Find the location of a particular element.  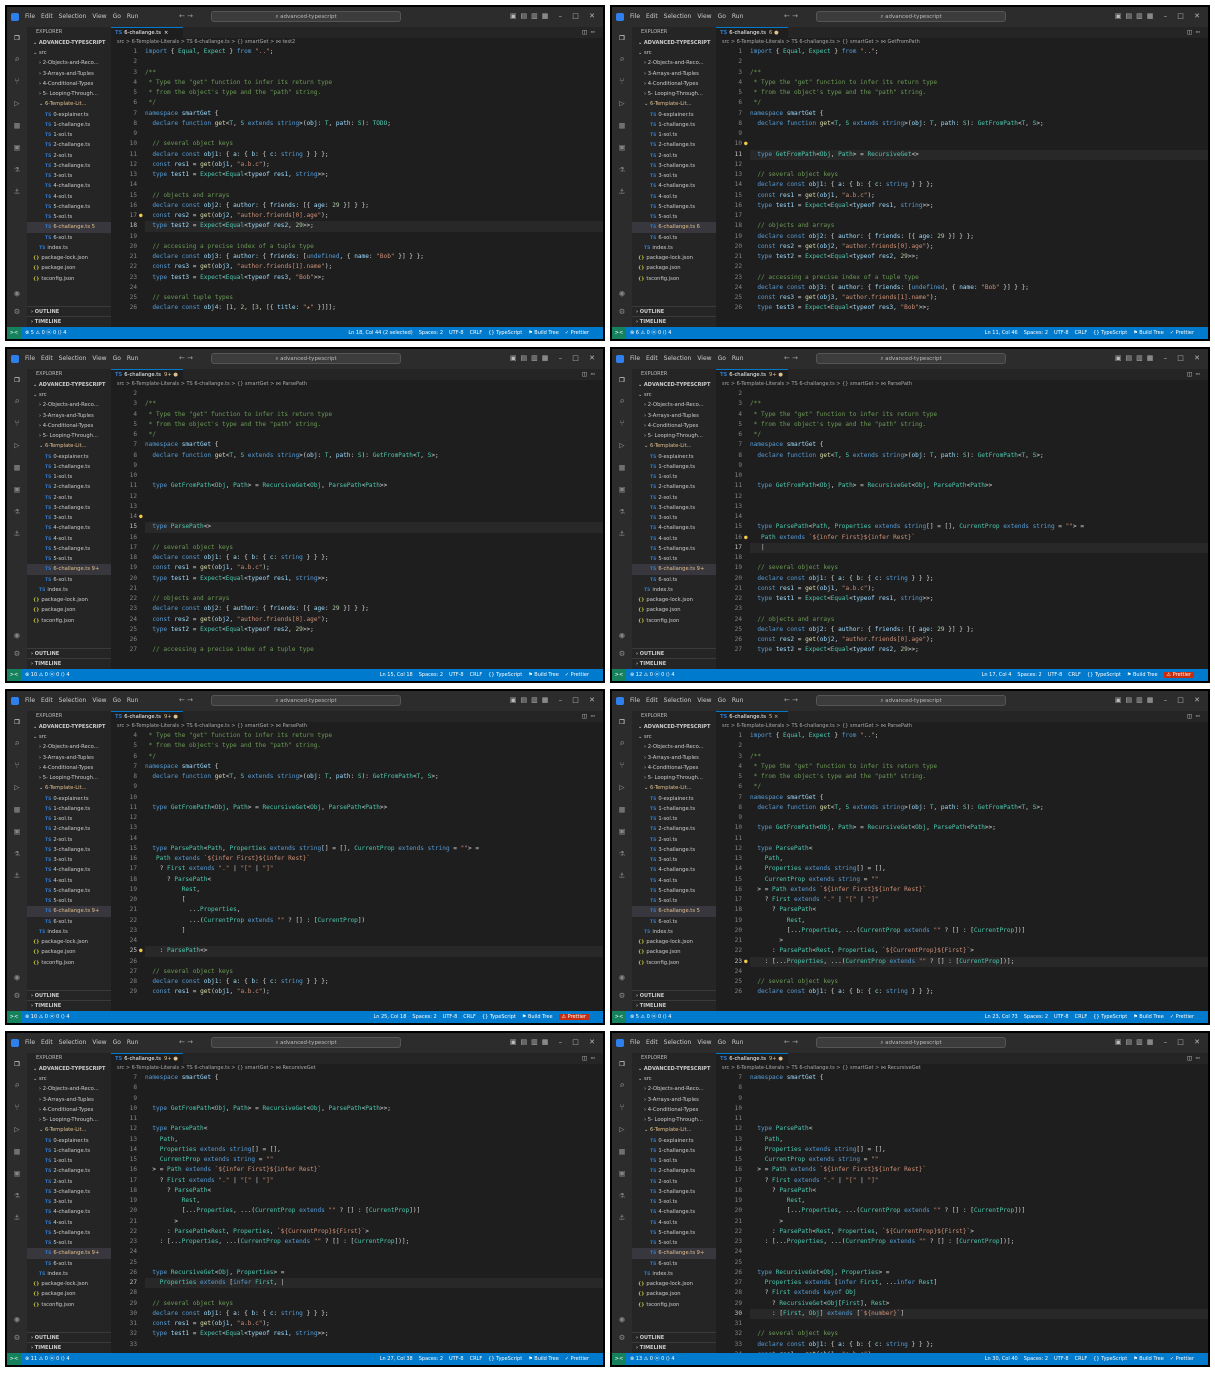

nav-arrows: ← → is located at coordinates (186, 16).